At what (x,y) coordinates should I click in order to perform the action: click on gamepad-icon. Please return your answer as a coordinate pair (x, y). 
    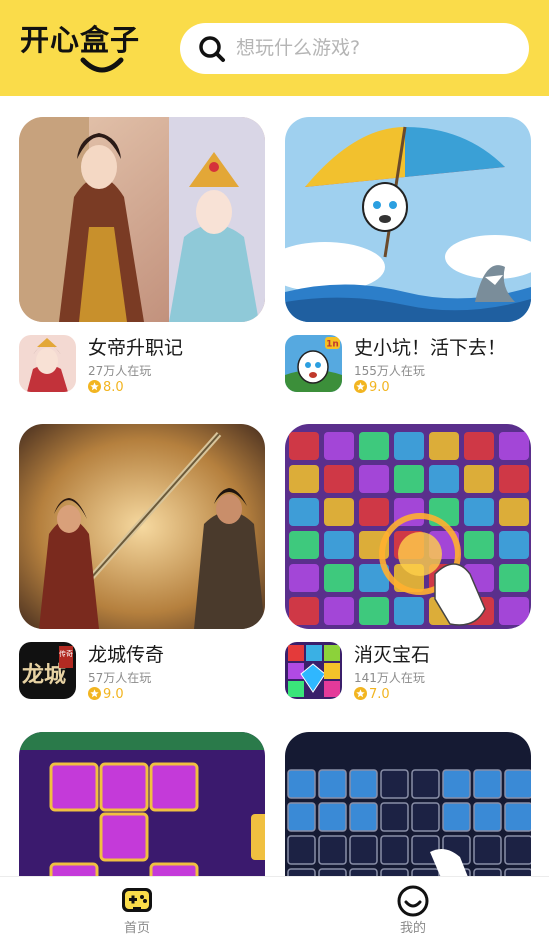
    Looking at the image, I should click on (137, 900).